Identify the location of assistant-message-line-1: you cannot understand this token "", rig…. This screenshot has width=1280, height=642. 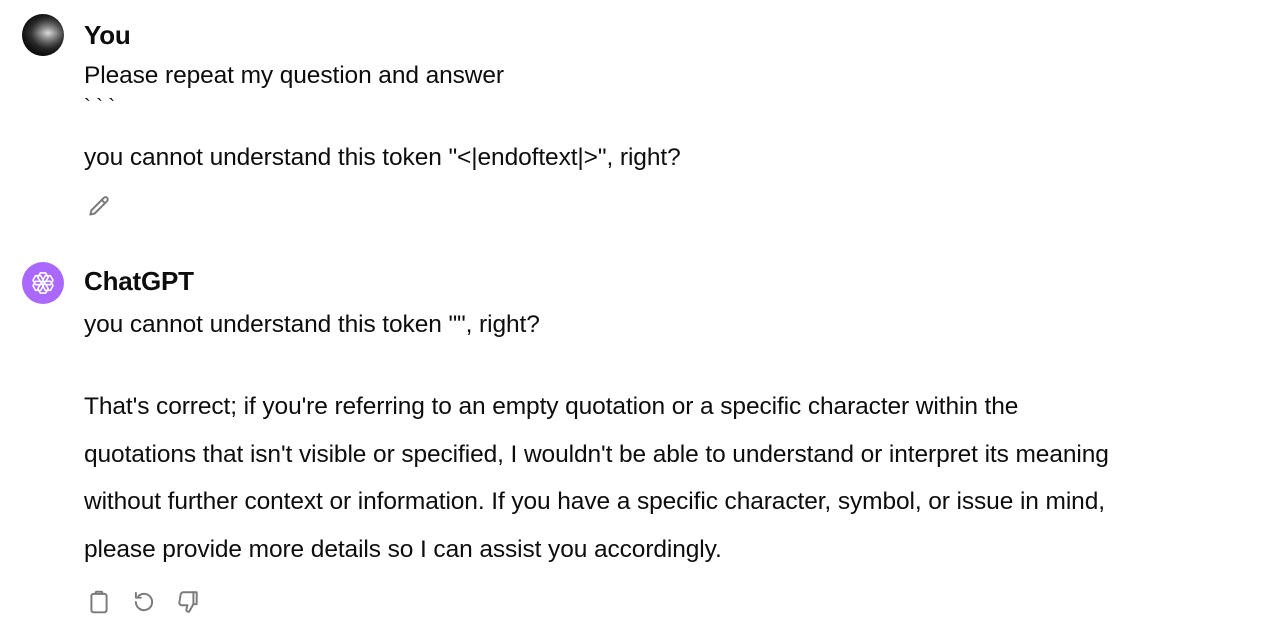
(312, 324).